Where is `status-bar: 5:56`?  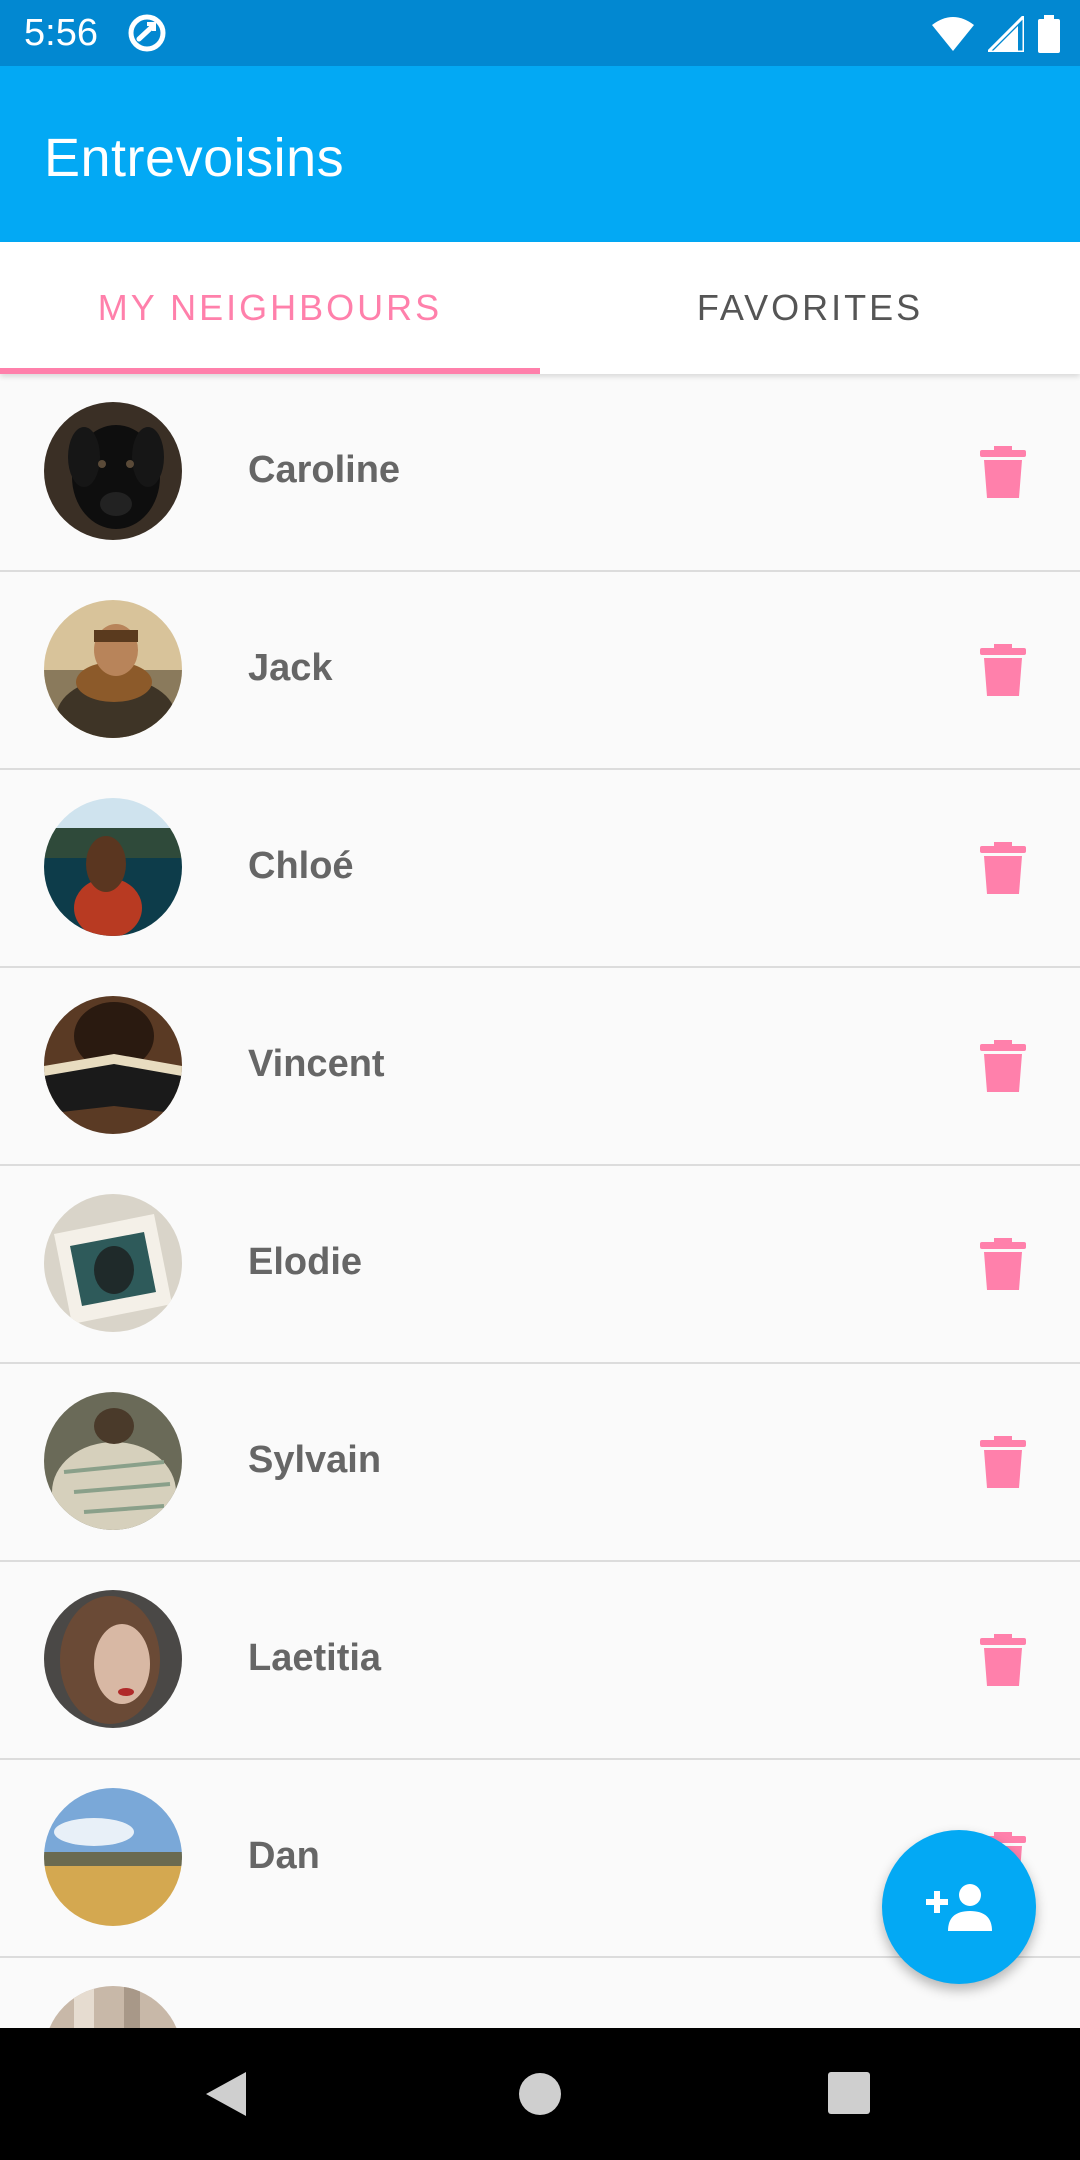 status-bar: 5:56 is located at coordinates (540, 33).